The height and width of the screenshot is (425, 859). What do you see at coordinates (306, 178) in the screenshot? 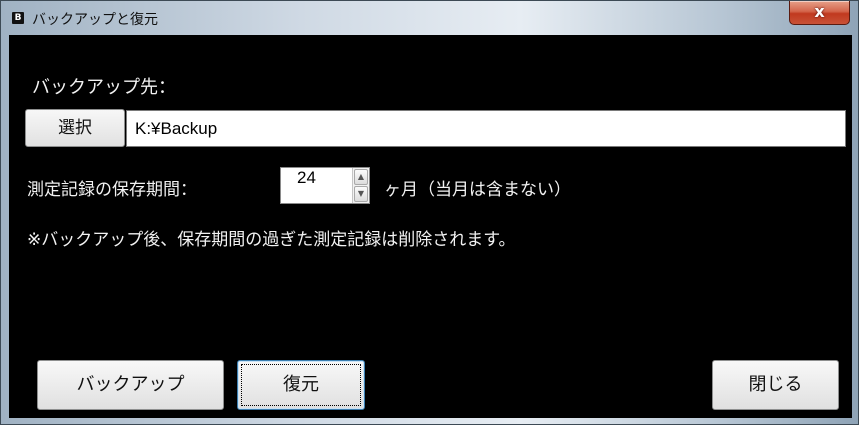
I see `retention-months-value: 24` at bounding box center [306, 178].